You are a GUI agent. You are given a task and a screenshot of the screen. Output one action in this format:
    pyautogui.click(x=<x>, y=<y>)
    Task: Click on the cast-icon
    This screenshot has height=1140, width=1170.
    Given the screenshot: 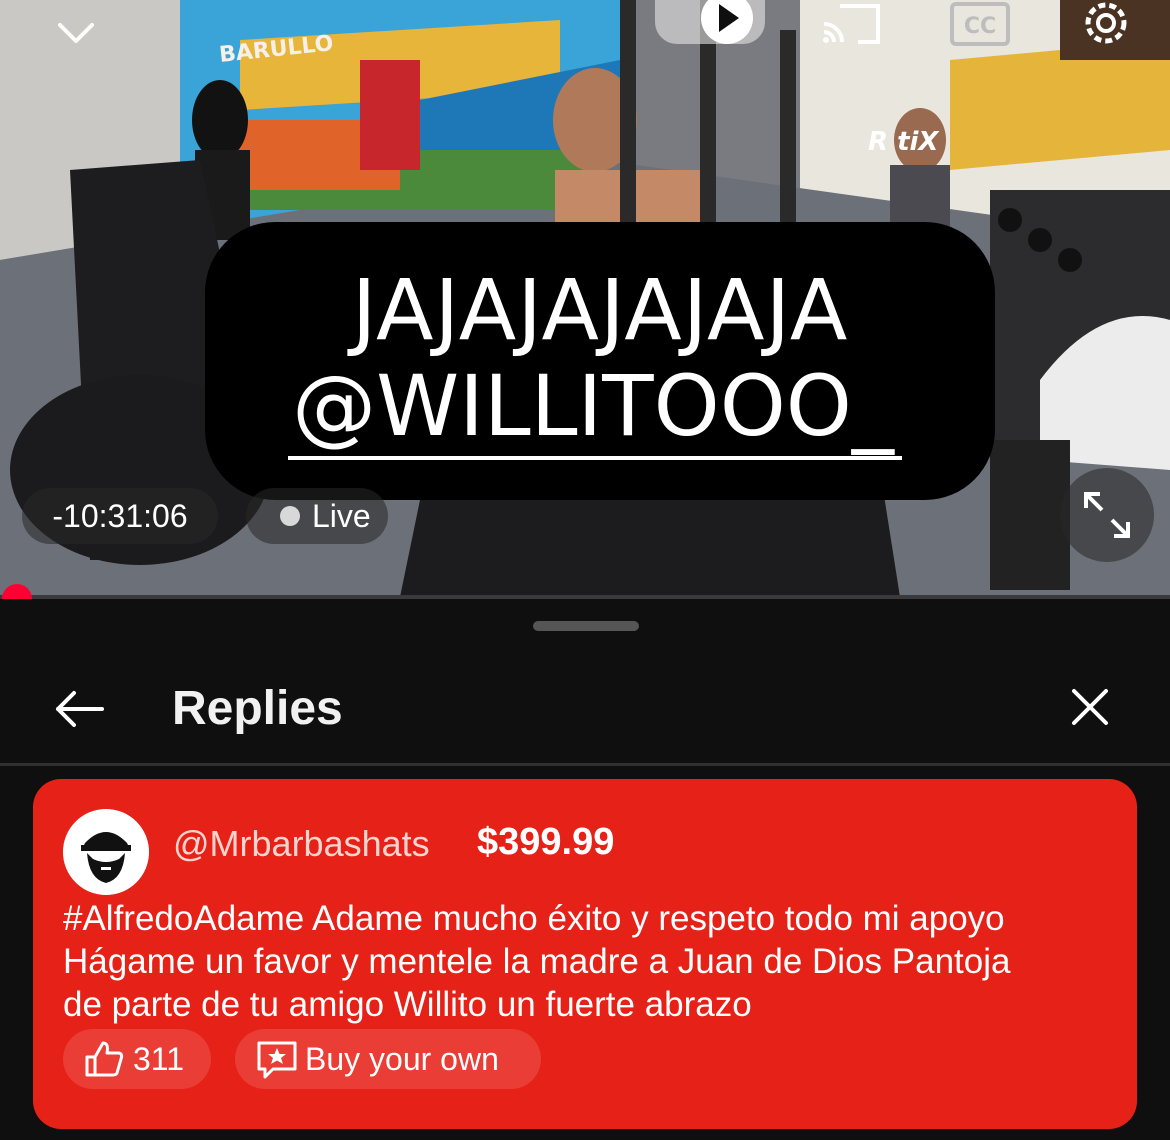 What is the action you would take?
    pyautogui.click(x=851, y=24)
    